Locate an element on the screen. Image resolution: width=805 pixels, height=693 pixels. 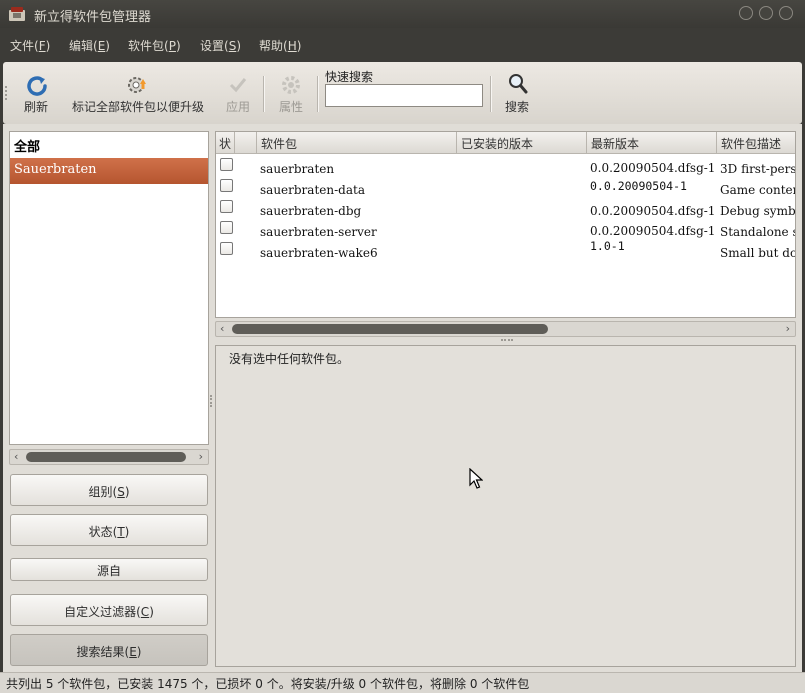
package-description: Small but doo is located at coordinates (757, 253).